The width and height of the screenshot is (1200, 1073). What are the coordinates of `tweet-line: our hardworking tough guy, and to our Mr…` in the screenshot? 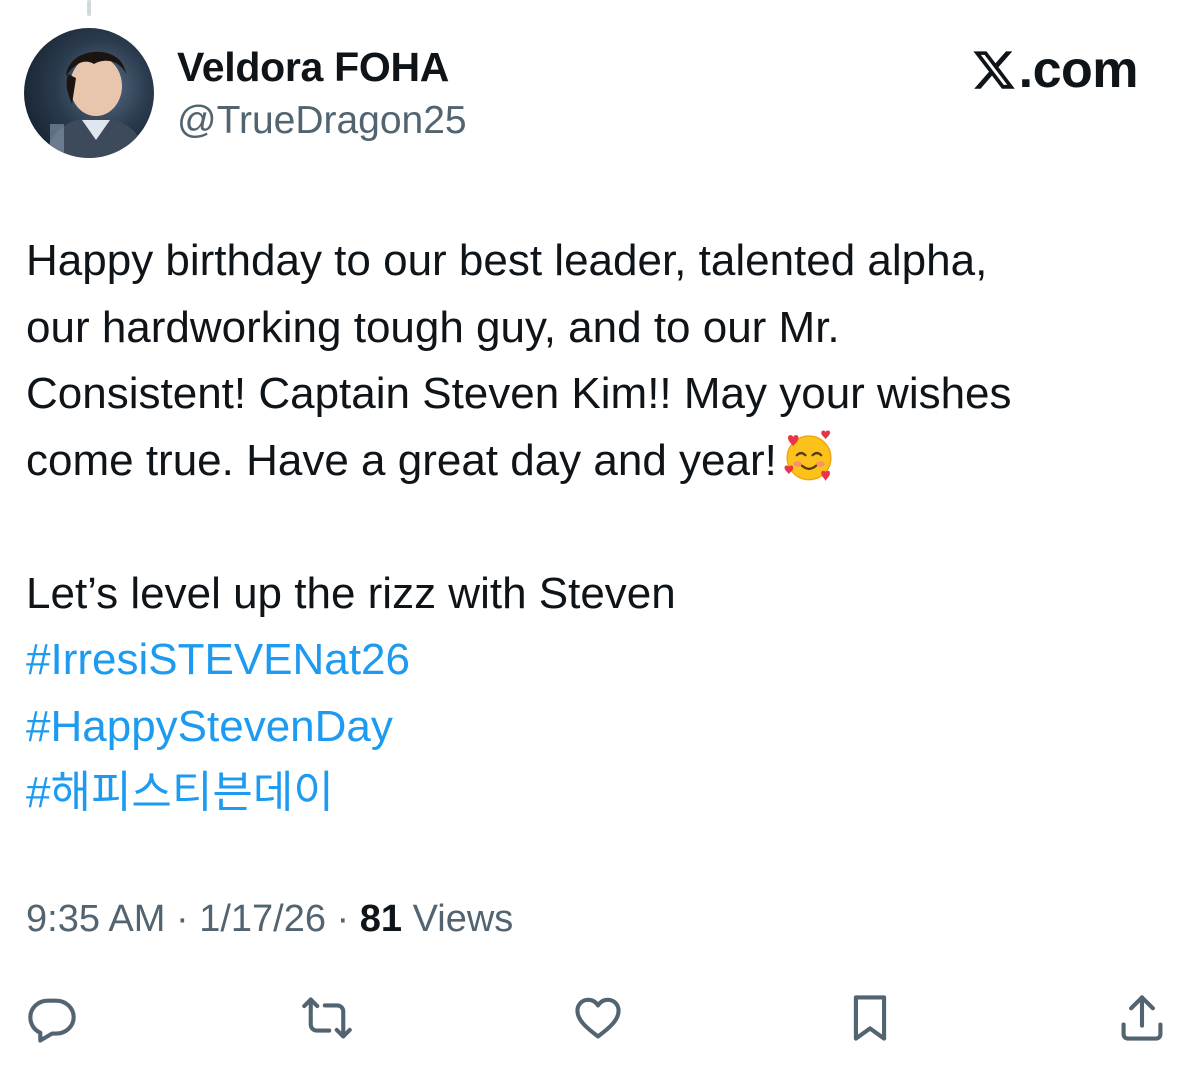 It's located at (433, 327).